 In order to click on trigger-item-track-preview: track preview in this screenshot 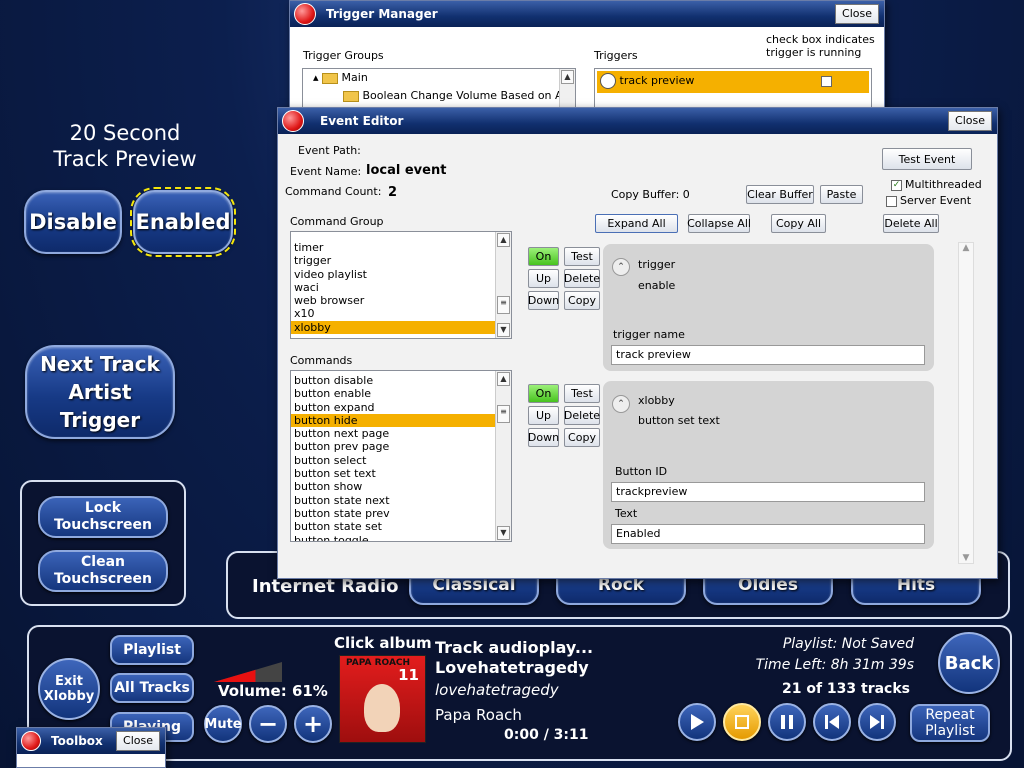, I will do `click(733, 82)`.